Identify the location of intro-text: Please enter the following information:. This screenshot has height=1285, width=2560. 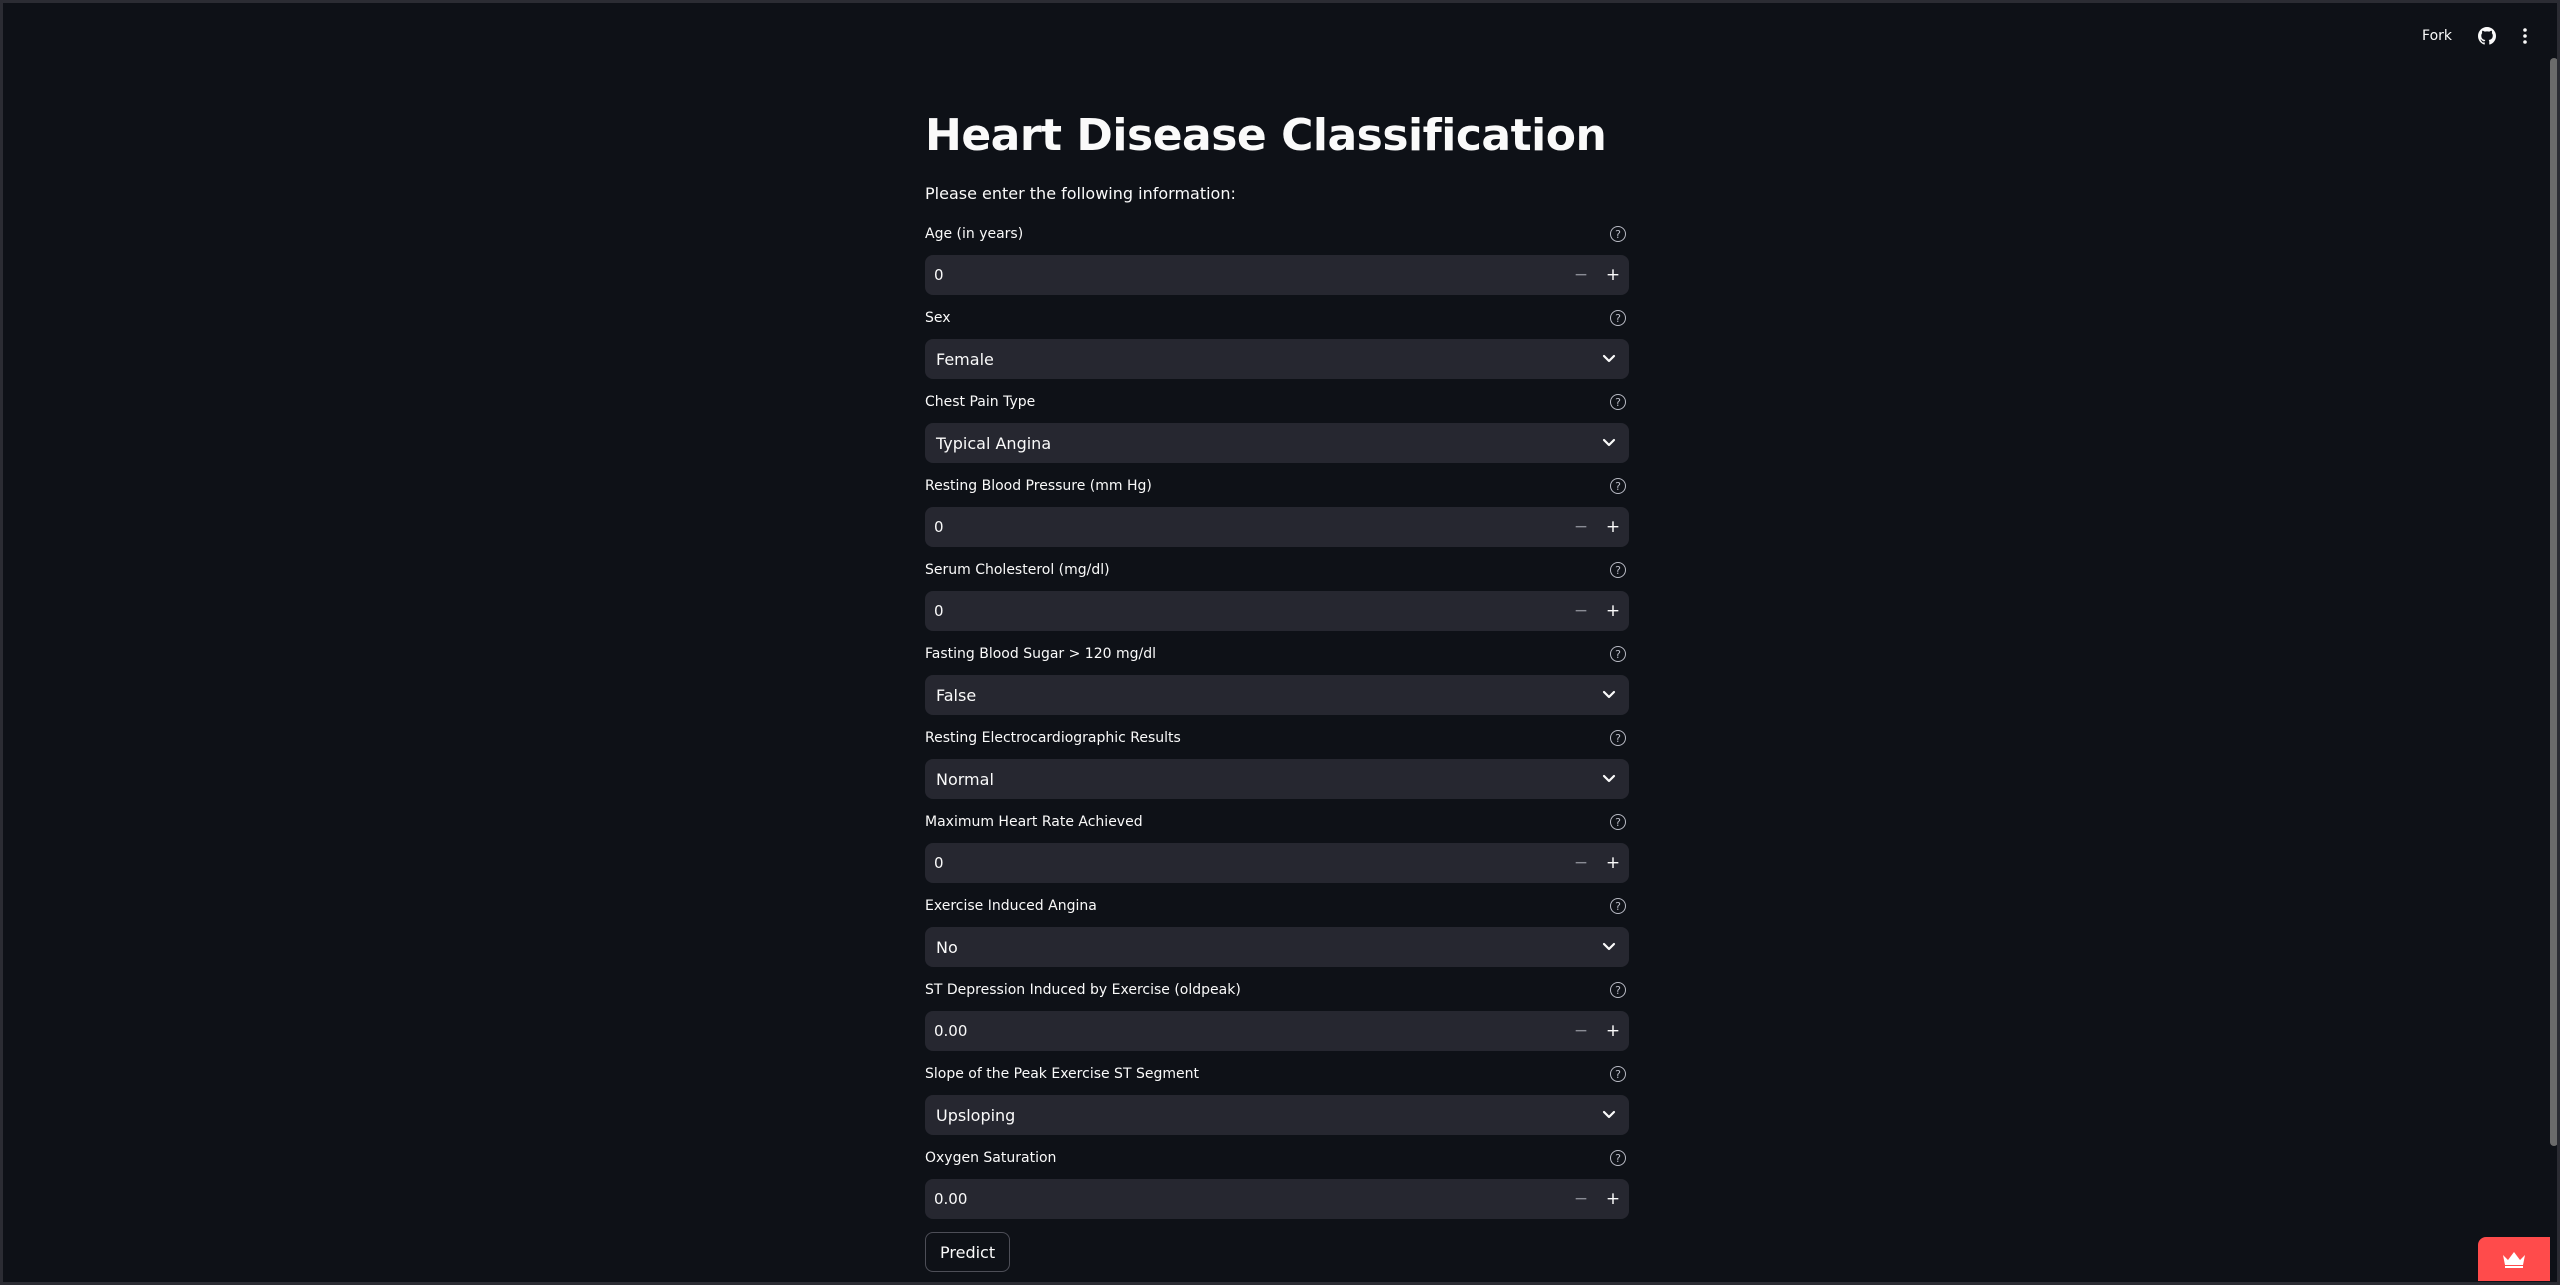
(1080, 193).